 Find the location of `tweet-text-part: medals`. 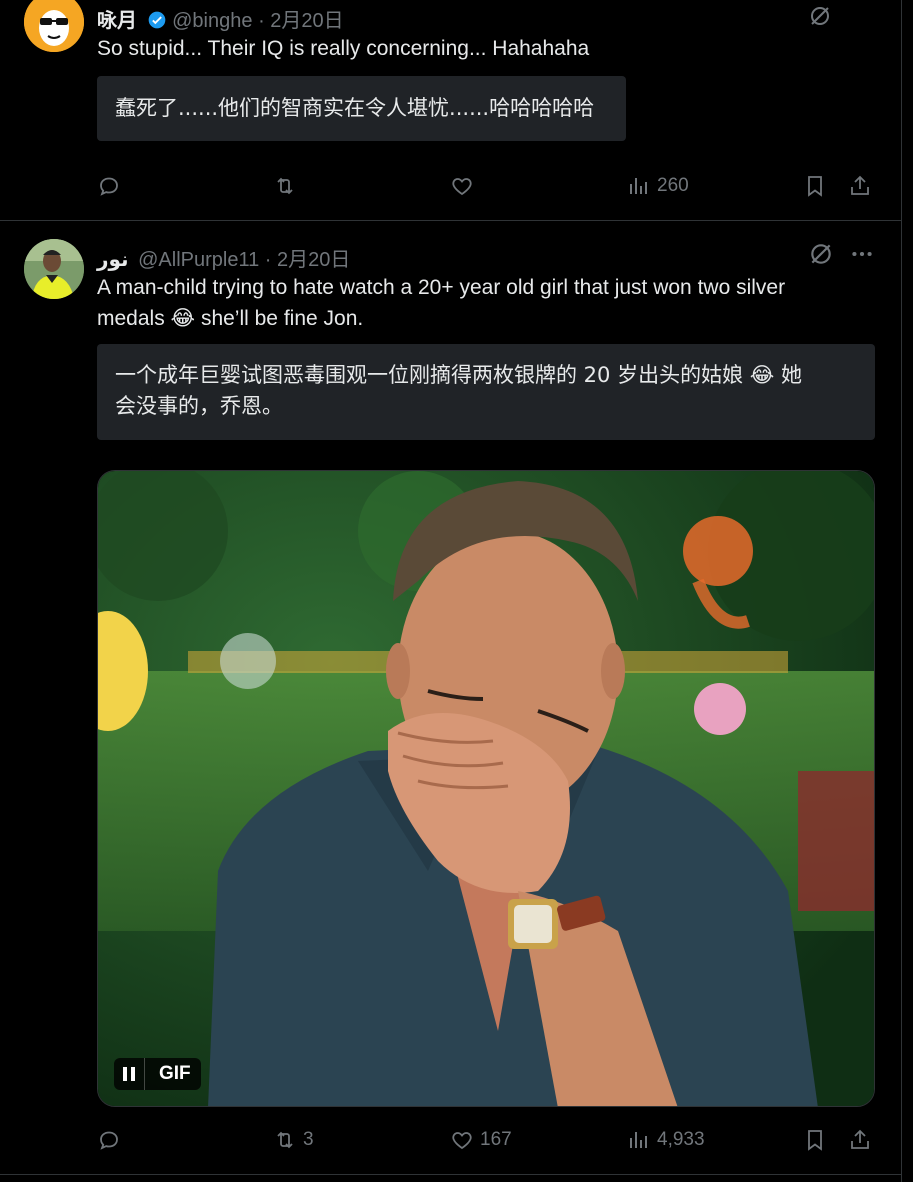

tweet-text-part: medals is located at coordinates (131, 318).